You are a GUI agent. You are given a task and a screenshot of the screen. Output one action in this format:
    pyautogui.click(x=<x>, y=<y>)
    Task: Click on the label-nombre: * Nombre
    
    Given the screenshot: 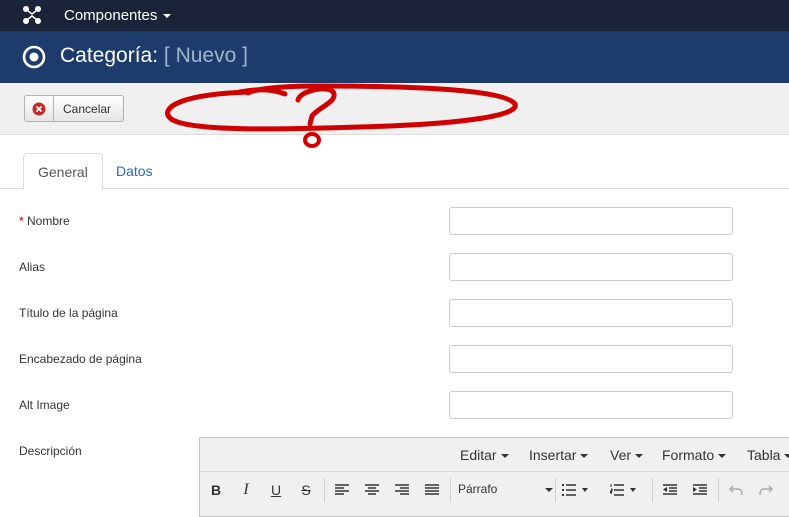 What is the action you would take?
    pyautogui.click(x=44, y=221)
    